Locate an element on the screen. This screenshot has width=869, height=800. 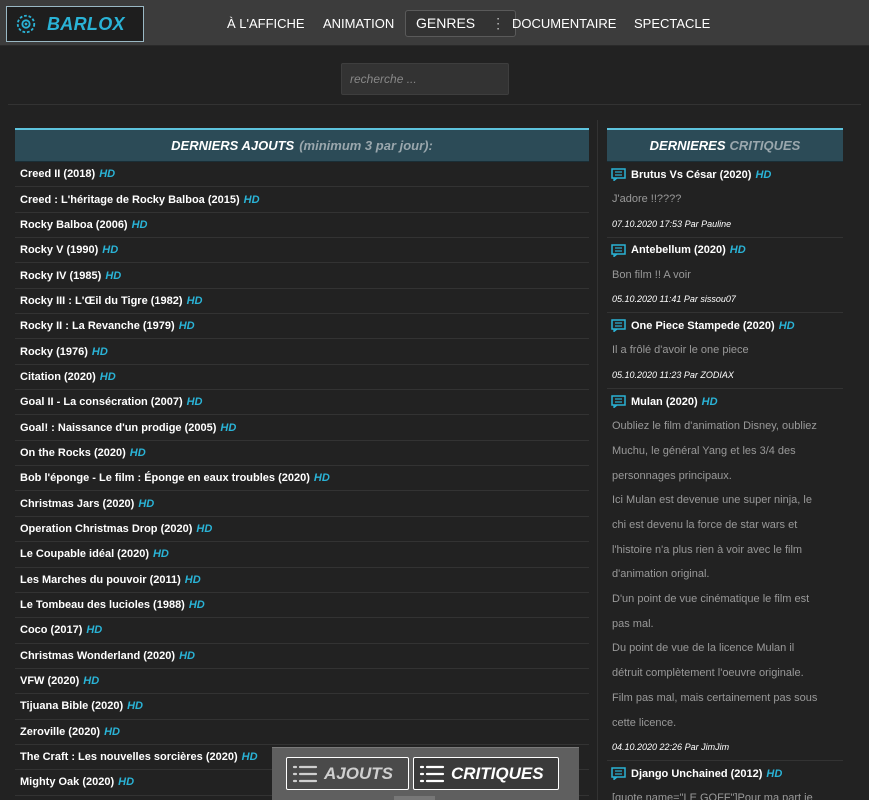
review-text: [quote name="LE GOFF"]Pour ma part je is located at coordinates (712, 796).